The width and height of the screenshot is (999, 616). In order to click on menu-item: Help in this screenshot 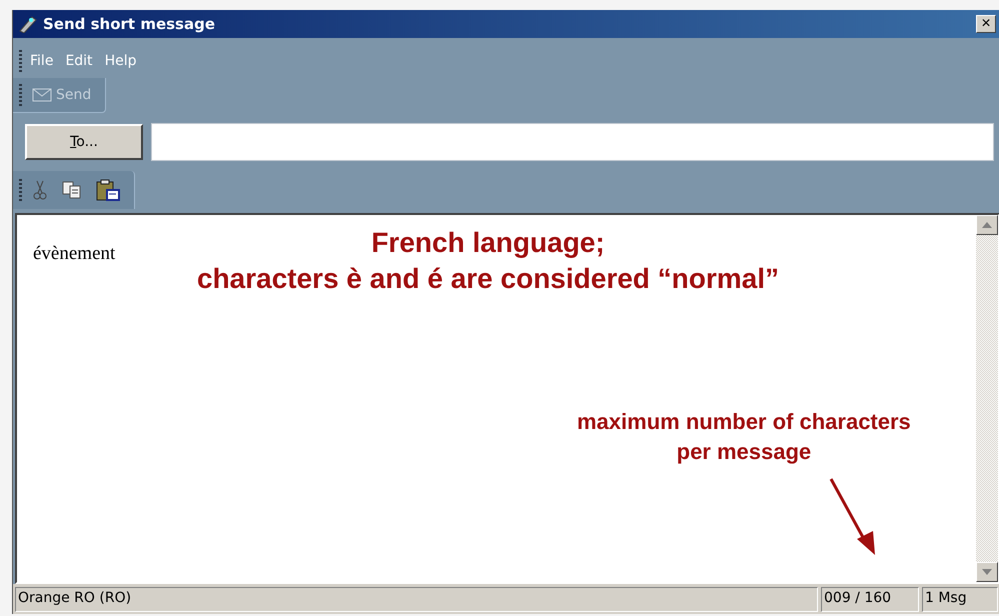, I will do `click(120, 61)`.